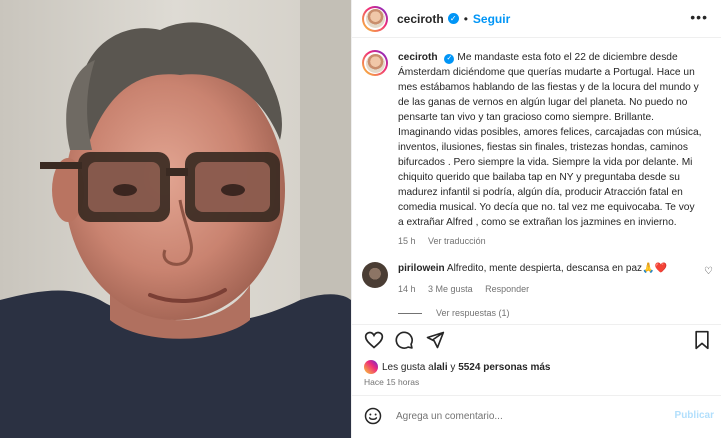 This screenshot has height=438, width=721. Describe the element at coordinates (392, 382) in the screenshot. I see `post-timestamp: Hace 15 horas` at that location.